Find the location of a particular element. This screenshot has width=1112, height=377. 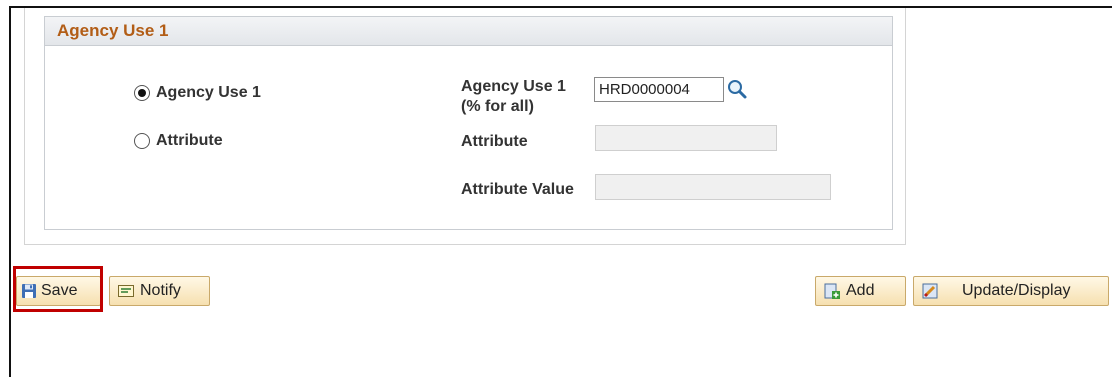

attribute-field-label: Attribute is located at coordinates (494, 141).